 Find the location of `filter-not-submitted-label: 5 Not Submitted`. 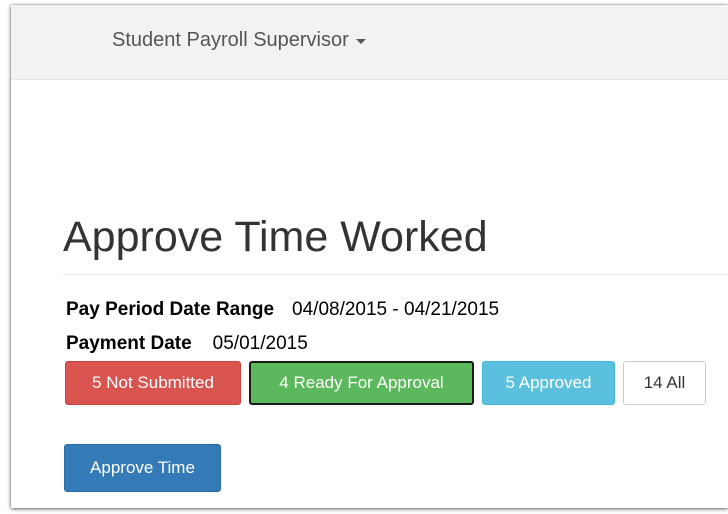

filter-not-submitted-label: 5 Not Submitted is located at coordinates (153, 382).